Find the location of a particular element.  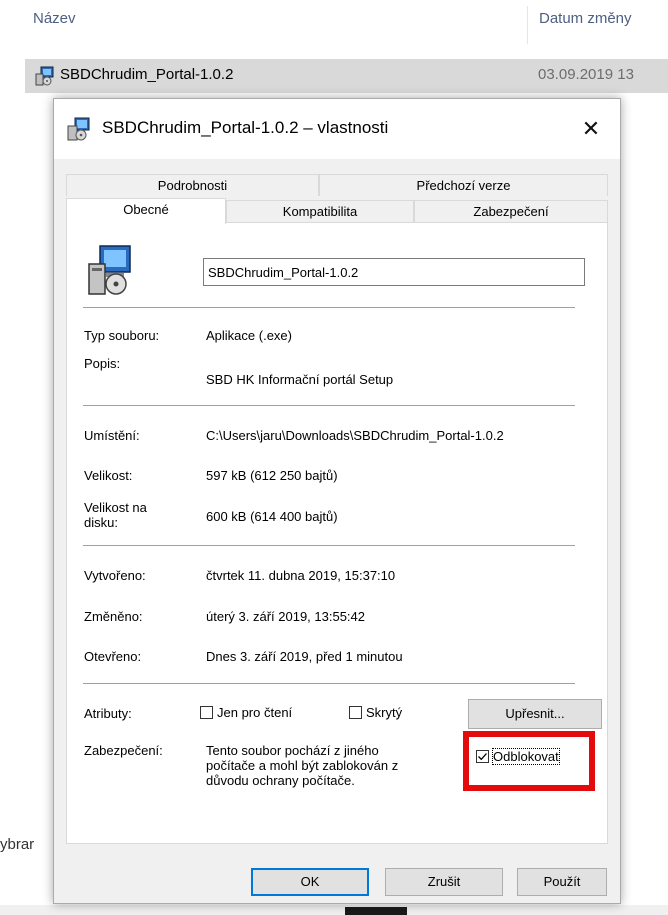

security-label: Zabezpečení: is located at coordinates (123, 750).